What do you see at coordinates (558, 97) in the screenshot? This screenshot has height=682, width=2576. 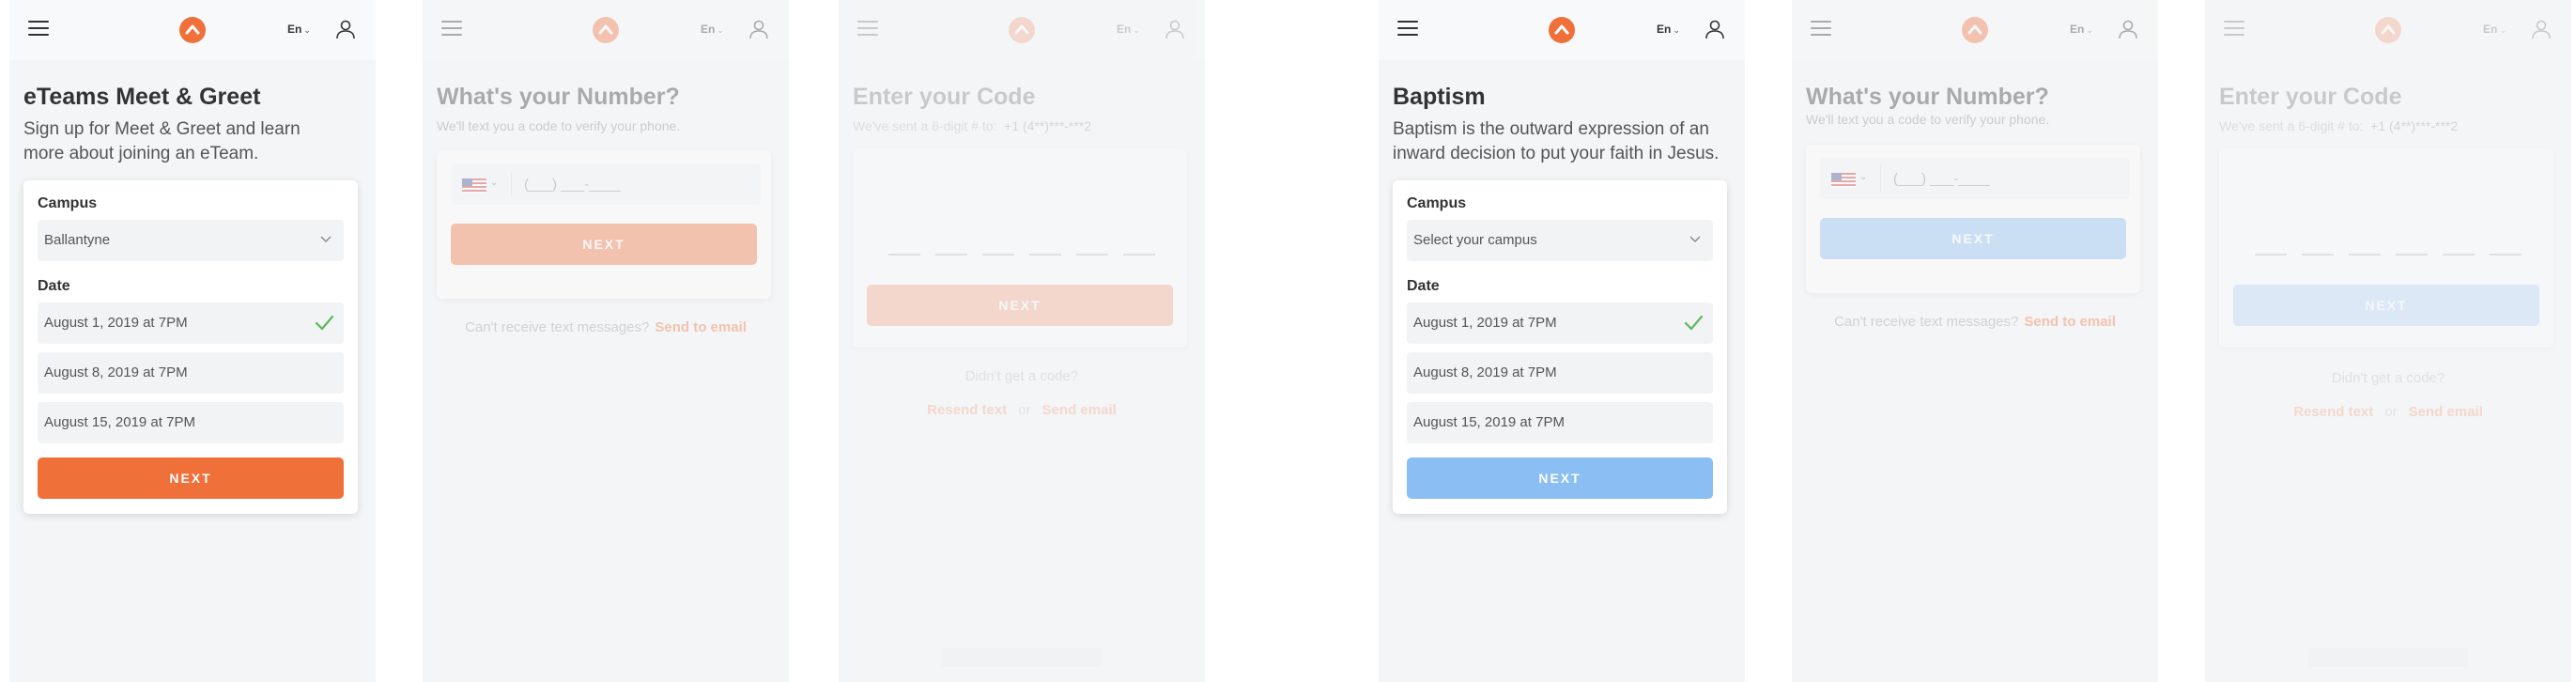 I see `page-title: What's your Number?` at bounding box center [558, 97].